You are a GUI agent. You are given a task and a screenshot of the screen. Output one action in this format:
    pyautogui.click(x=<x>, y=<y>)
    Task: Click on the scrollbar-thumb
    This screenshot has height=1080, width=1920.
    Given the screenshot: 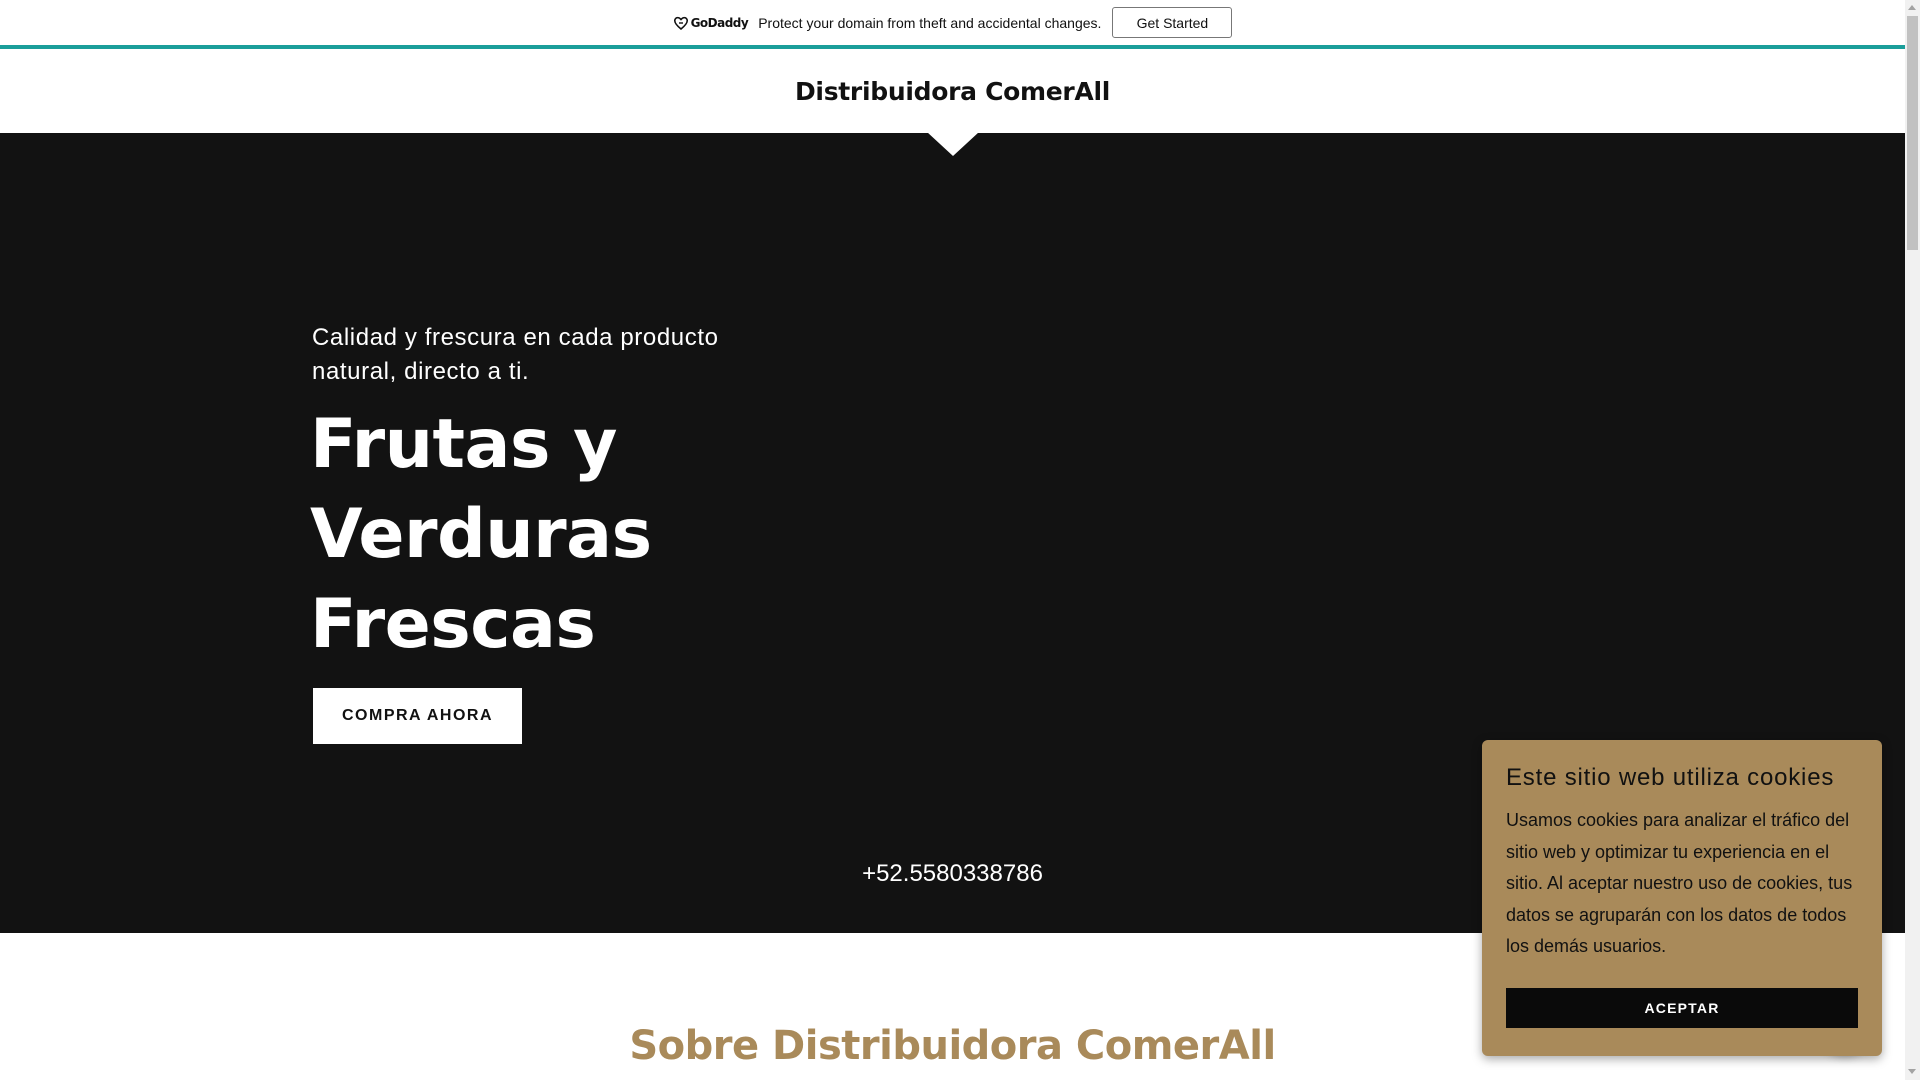 What is the action you would take?
    pyautogui.click(x=1912, y=133)
    